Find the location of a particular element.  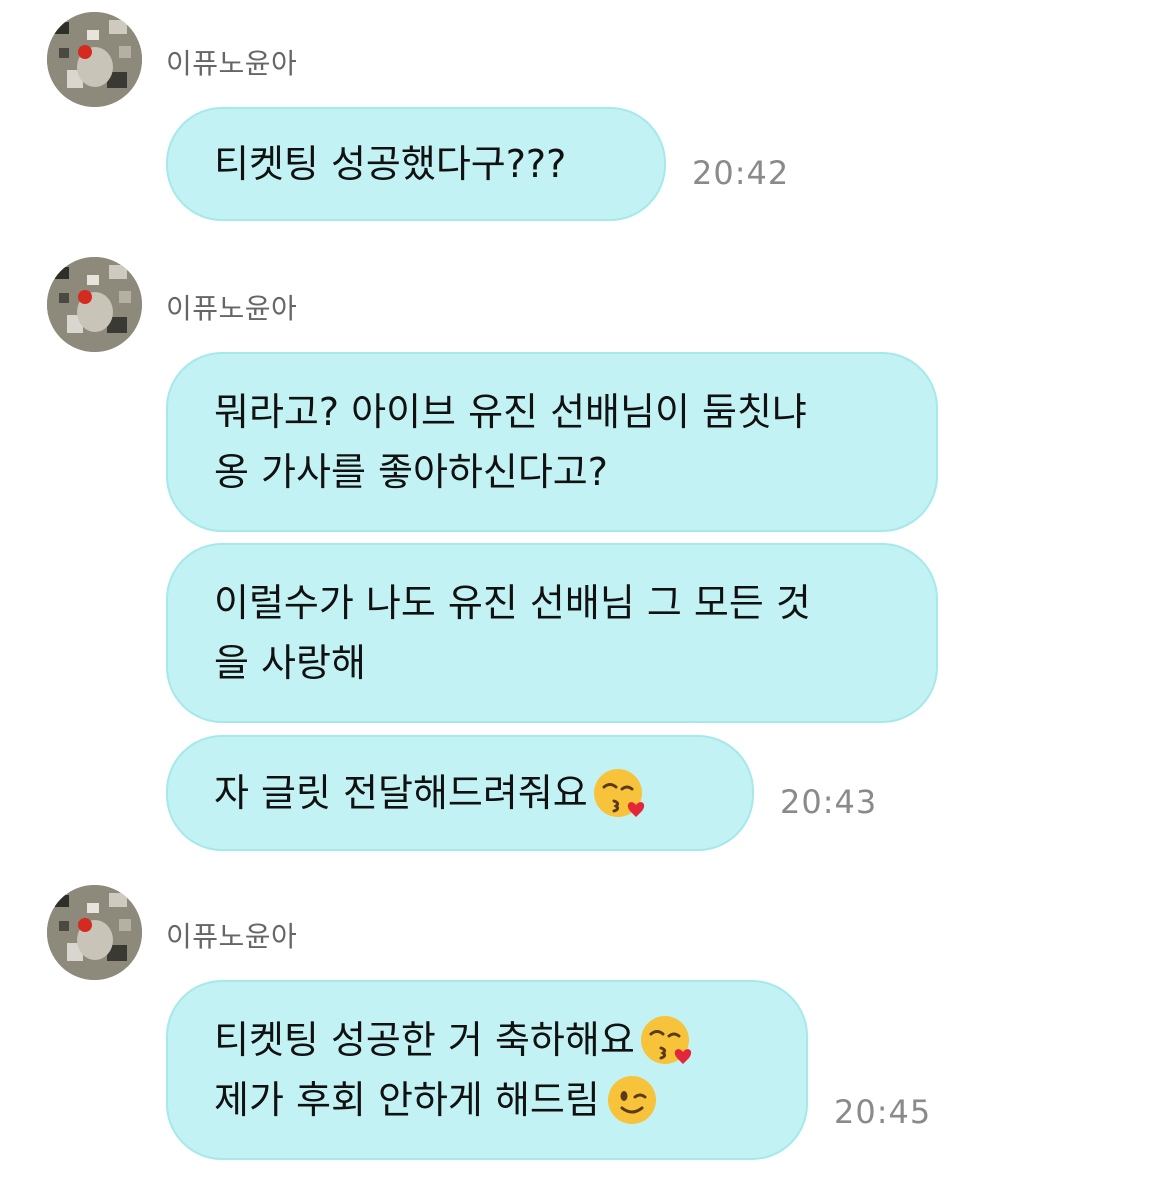

message-bubble: 티켓팅 성공했다구??? is located at coordinates (416, 164).